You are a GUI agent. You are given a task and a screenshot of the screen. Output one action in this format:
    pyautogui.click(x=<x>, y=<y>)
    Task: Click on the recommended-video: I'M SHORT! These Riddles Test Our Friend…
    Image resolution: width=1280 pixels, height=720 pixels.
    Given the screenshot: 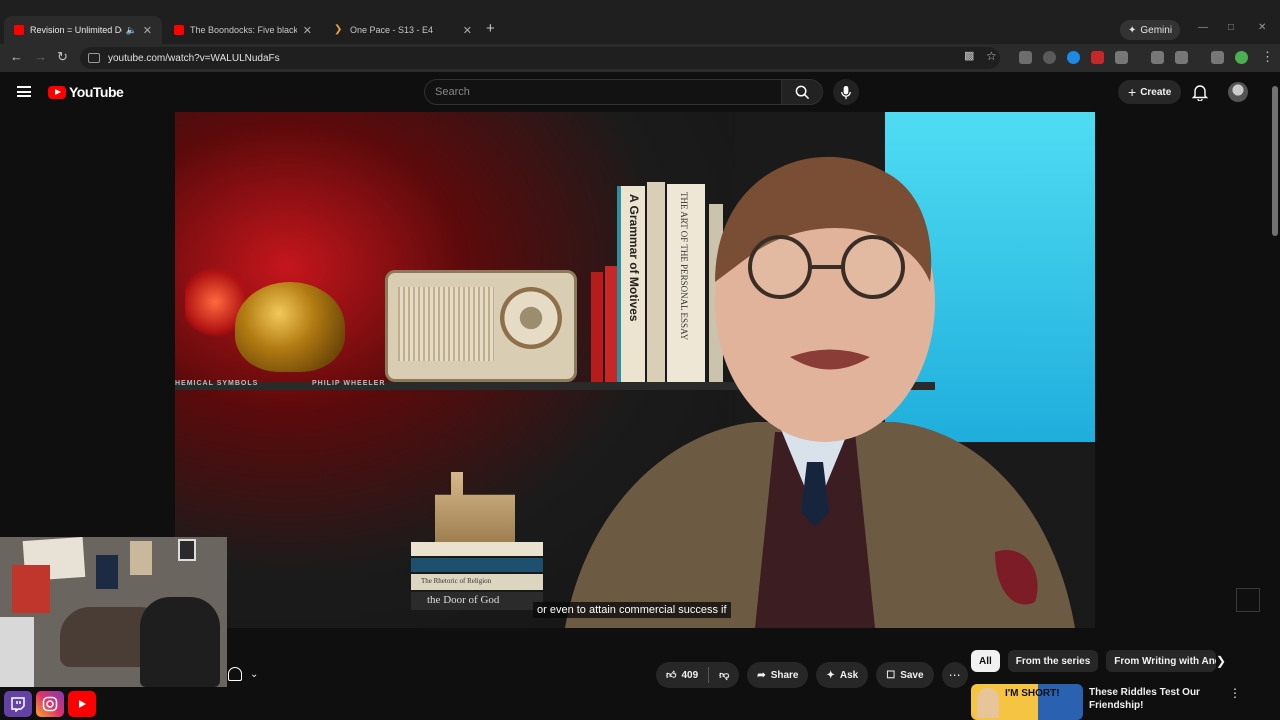 What is the action you would take?
    pyautogui.click(x=1106, y=702)
    